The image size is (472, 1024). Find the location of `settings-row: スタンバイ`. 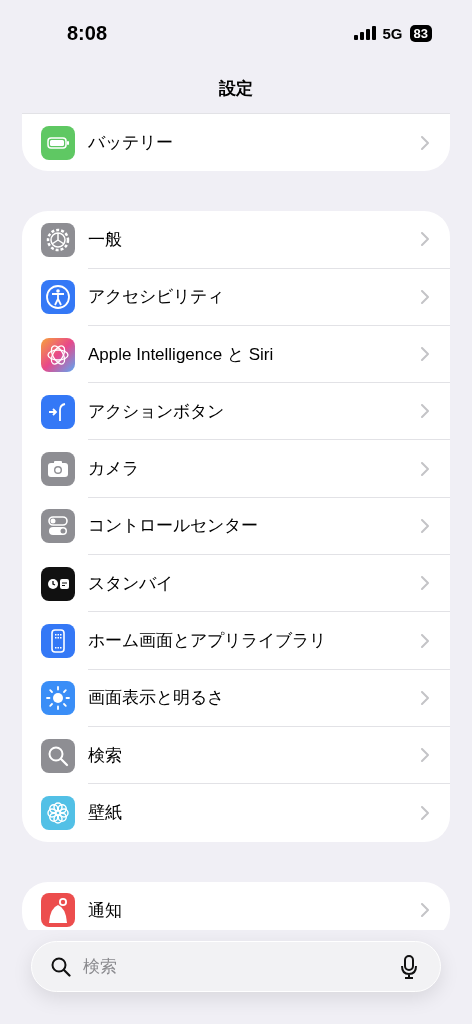

settings-row: スタンバイ is located at coordinates (236, 584).